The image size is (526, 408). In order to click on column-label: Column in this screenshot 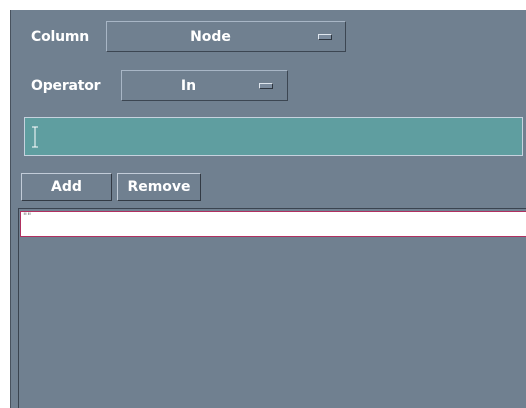, I will do `click(60, 37)`.